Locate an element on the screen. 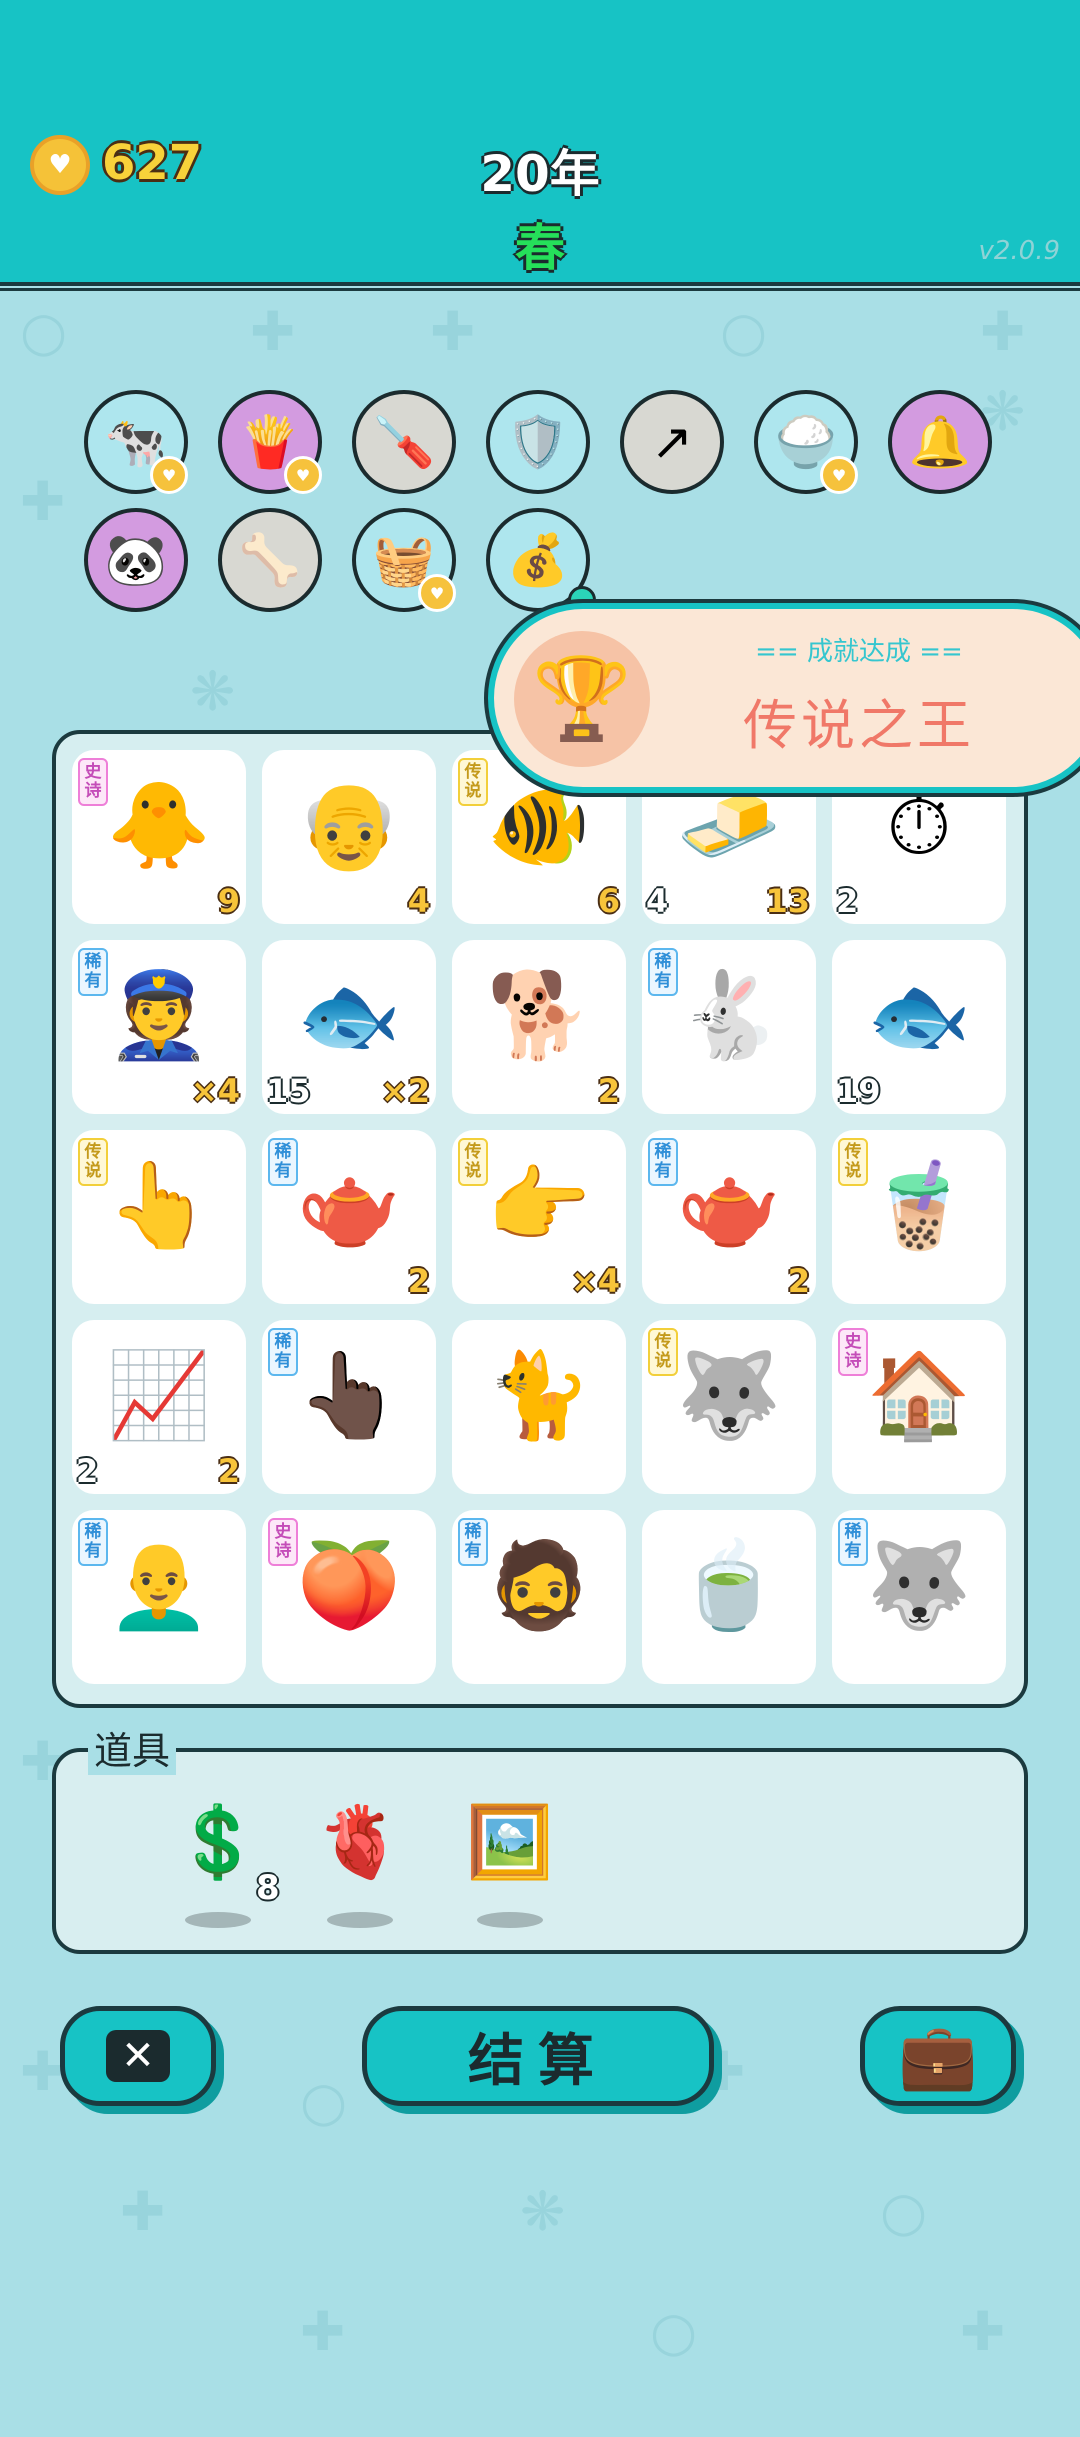  achievement-name: 传说之王 is located at coordinates (859, 725).